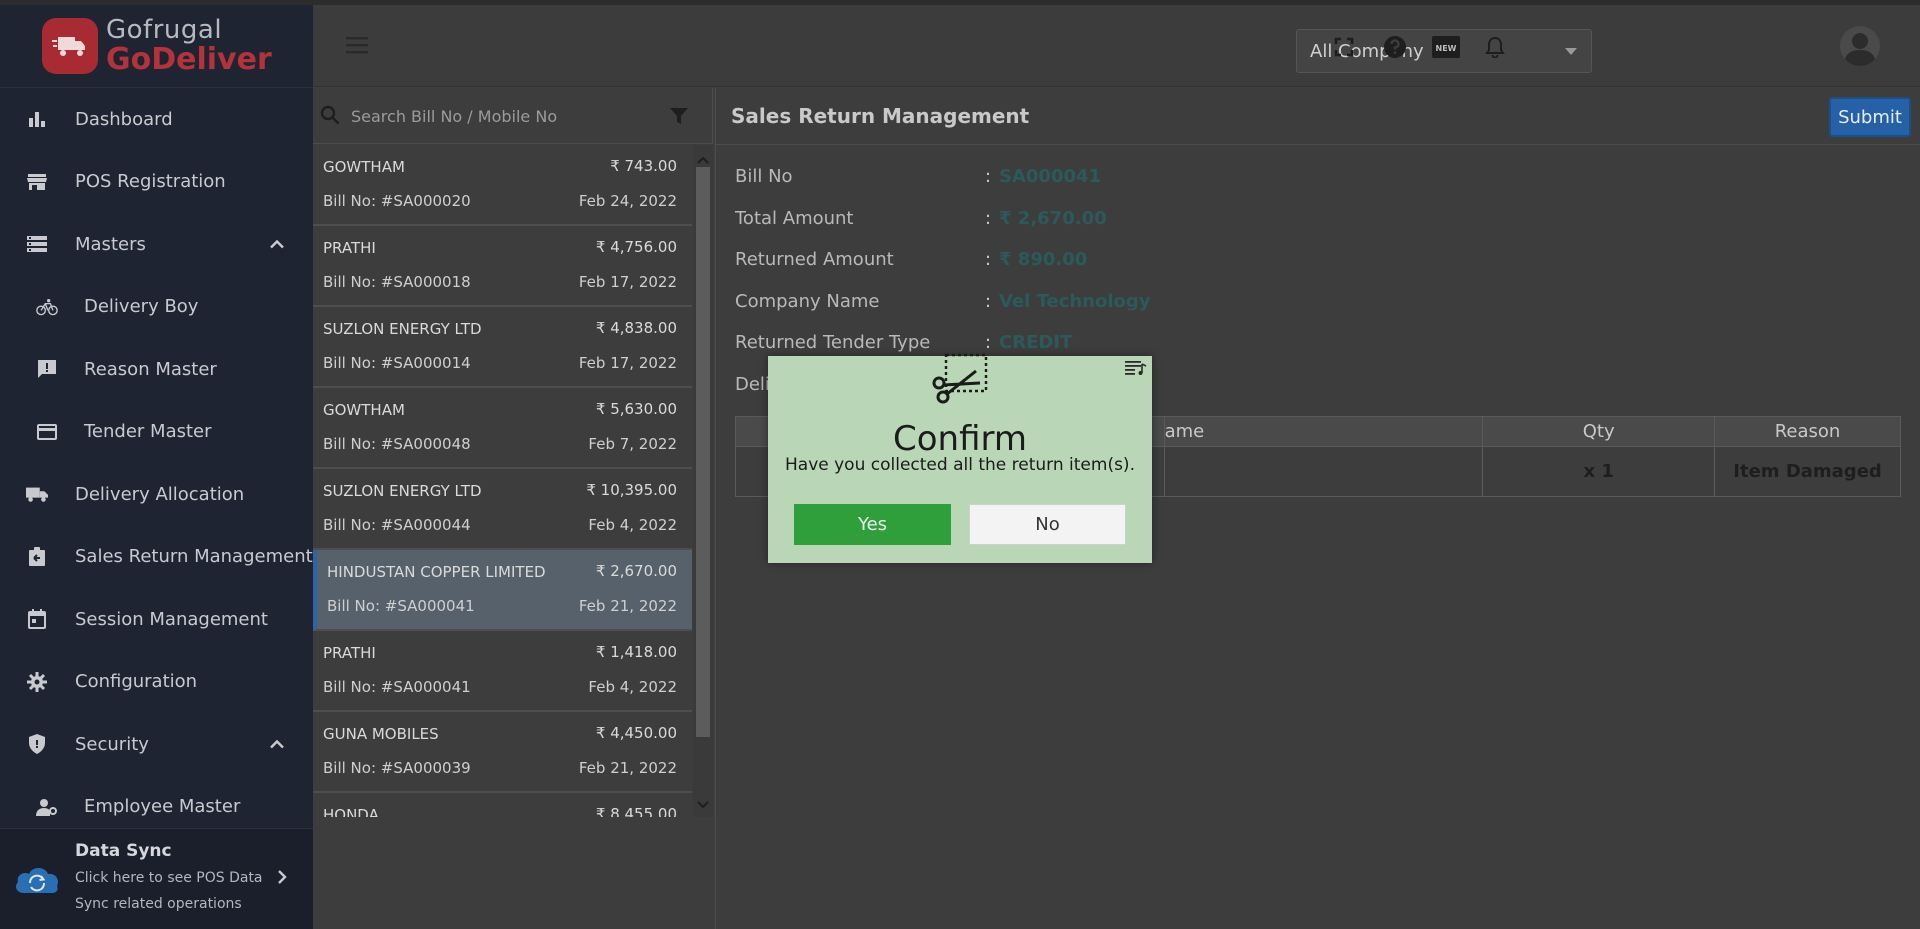 This screenshot has height=929, width=1920. Describe the element at coordinates (156, 182) in the screenshot. I see `sidebar-item-pos-registration: POS Registration` at that location.